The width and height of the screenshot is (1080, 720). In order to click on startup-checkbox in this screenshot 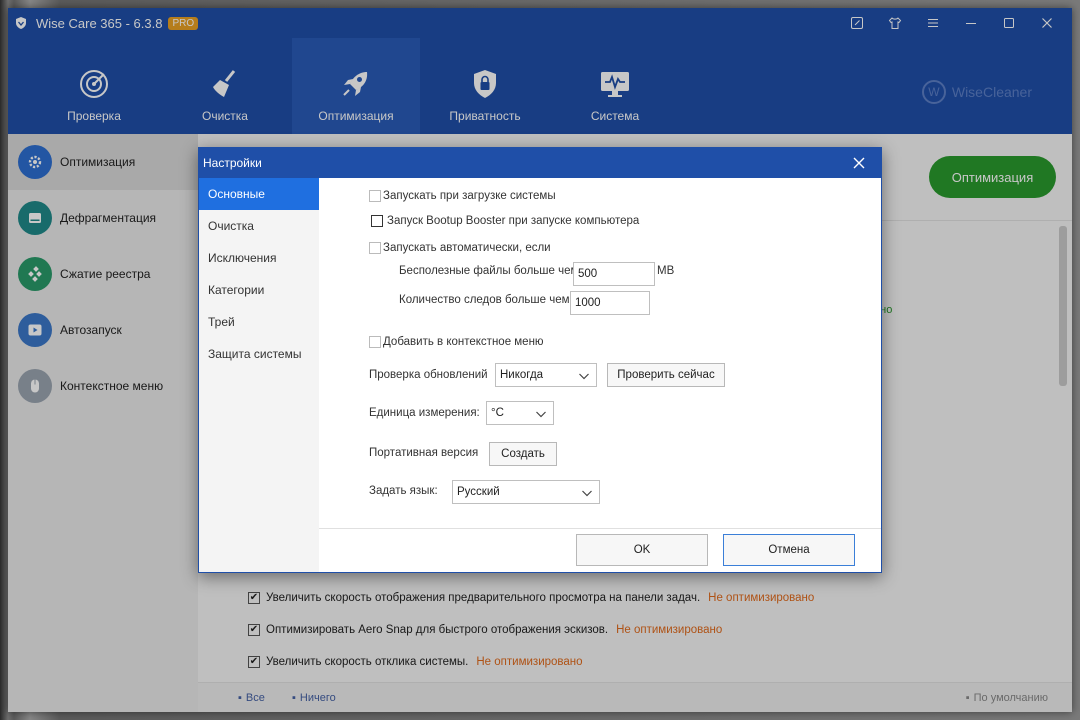, I will do `click(375, 196)`.